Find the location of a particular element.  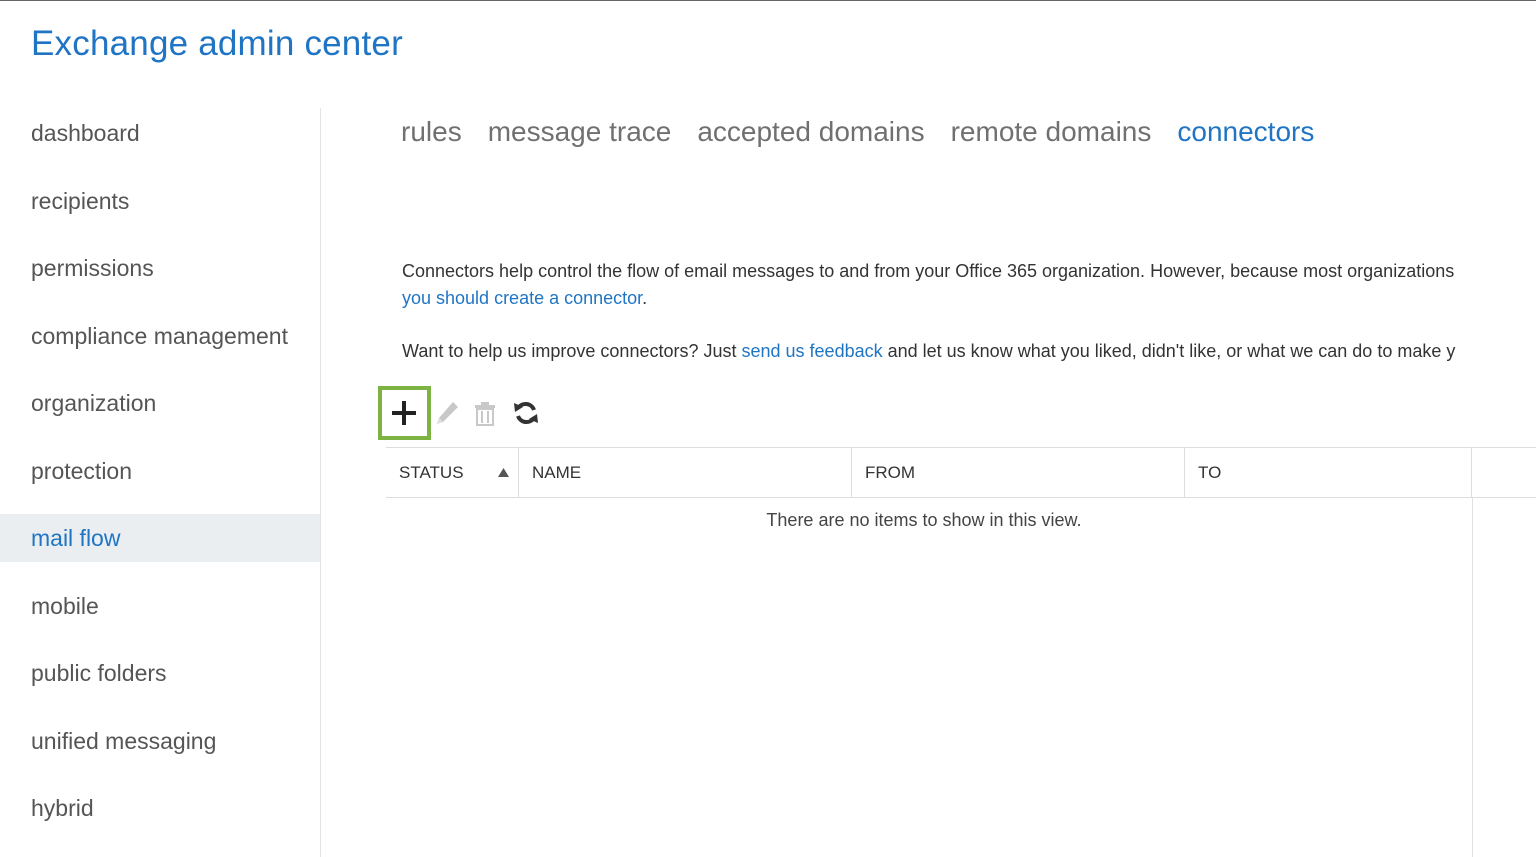

sidebar-item-dashboard: dashboard is located at coordinates (160, 133).